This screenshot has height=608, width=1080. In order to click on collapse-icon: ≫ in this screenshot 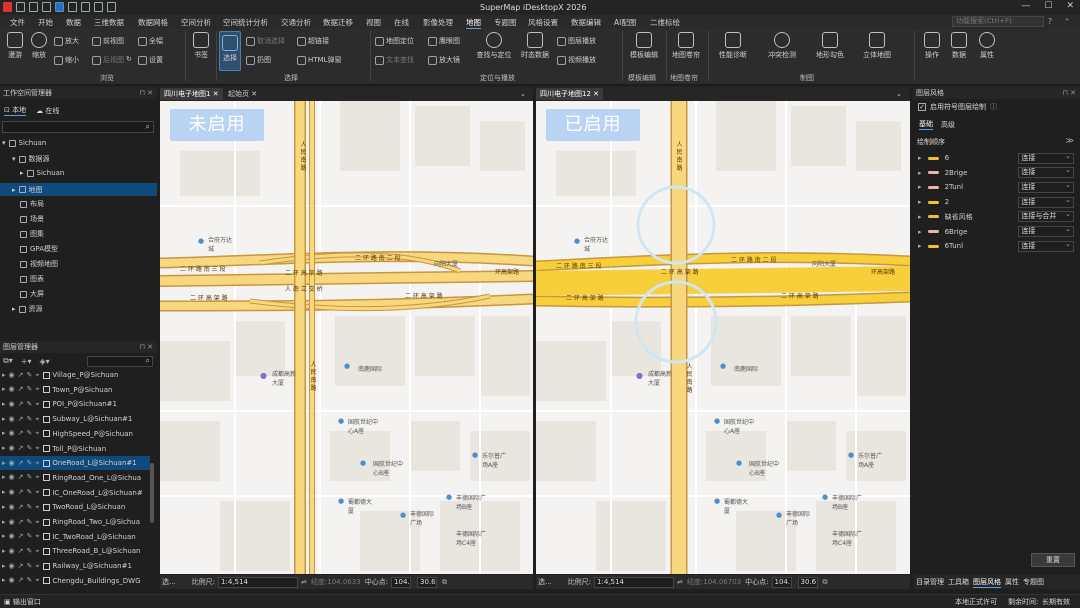, I will do `click(1070, 140)`.